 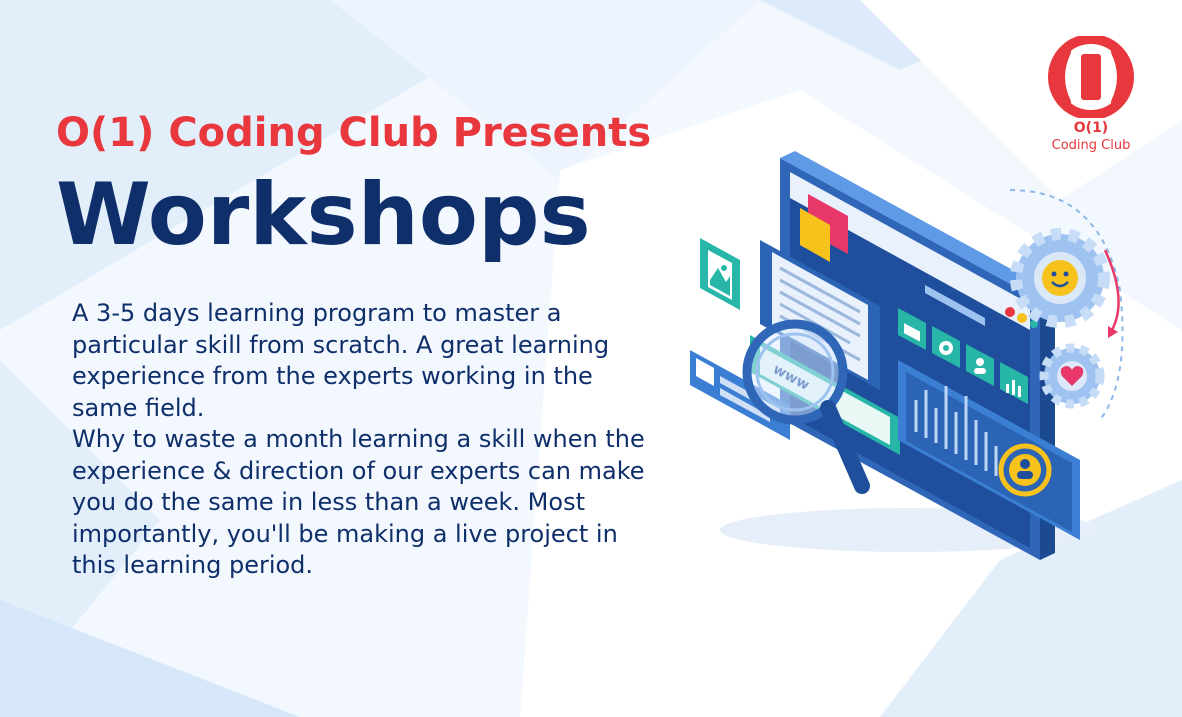 I want to click on smiley-gear-icon, so click(x=1060, y=278).